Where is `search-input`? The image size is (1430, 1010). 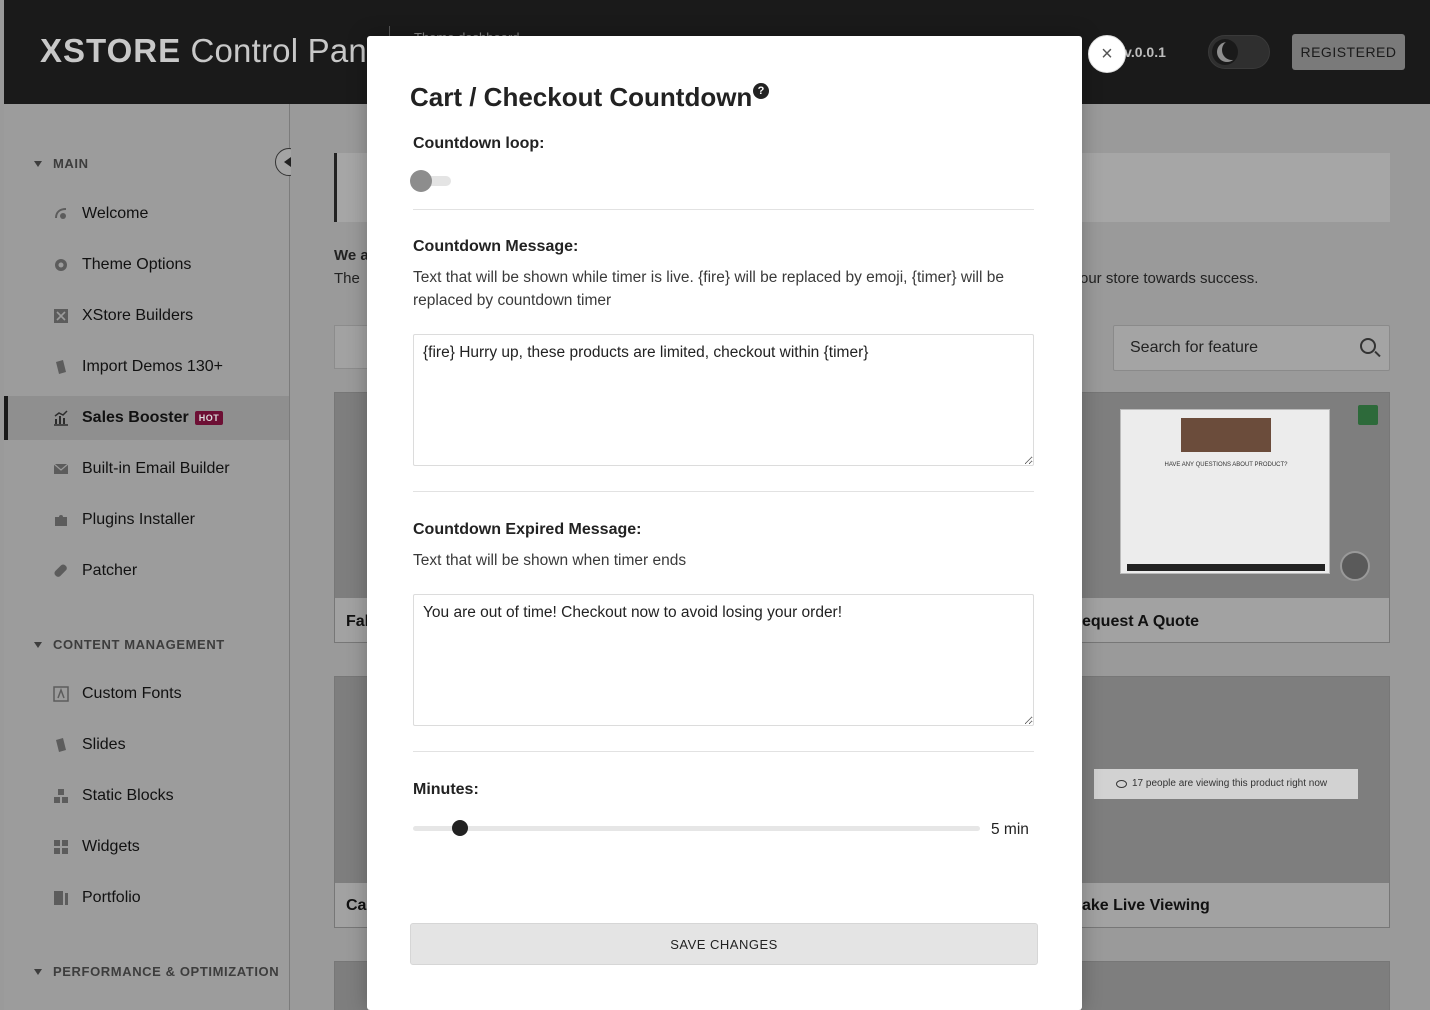
search-input is located at coordinates (1229, 348).